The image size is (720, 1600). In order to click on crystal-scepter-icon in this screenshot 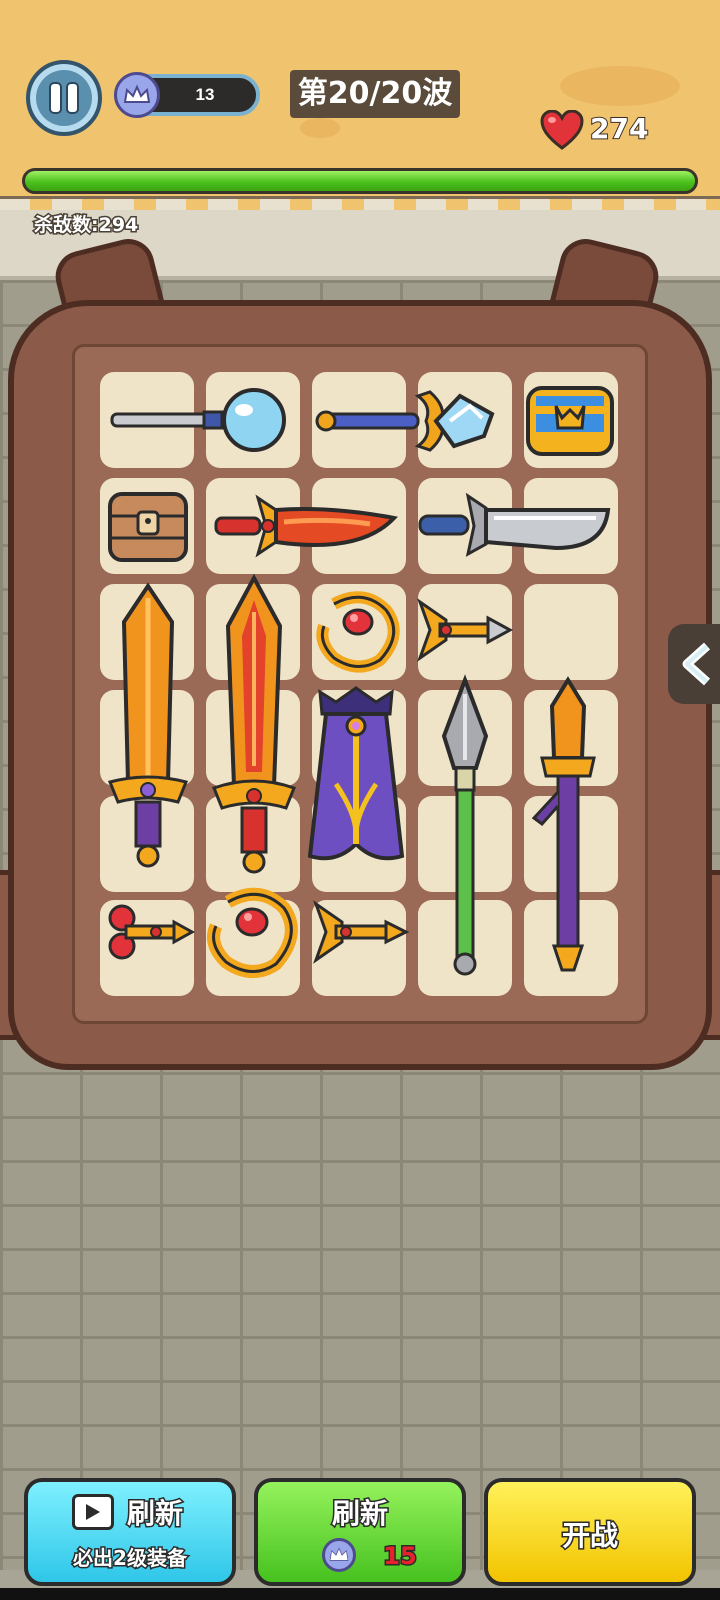, I will do `click(406, 420)`.